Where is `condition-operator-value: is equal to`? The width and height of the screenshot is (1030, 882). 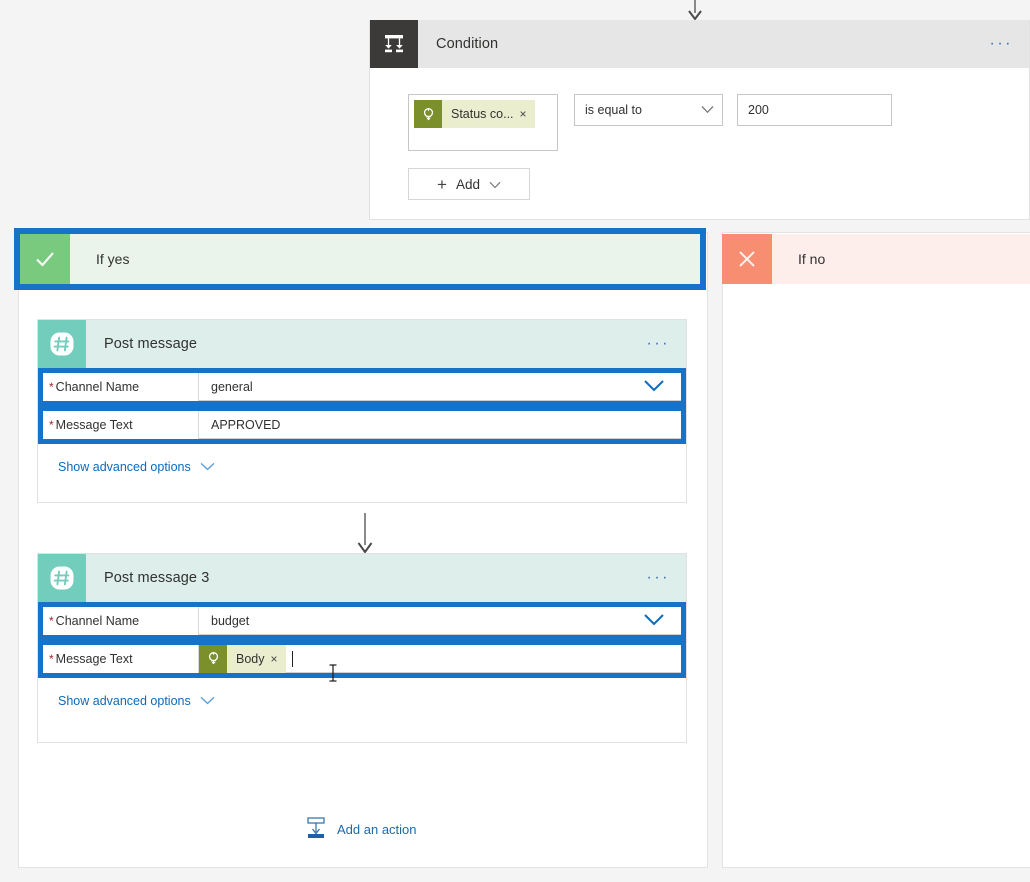
condition-operator-value: is equal to is located at coordinates (613, 110).